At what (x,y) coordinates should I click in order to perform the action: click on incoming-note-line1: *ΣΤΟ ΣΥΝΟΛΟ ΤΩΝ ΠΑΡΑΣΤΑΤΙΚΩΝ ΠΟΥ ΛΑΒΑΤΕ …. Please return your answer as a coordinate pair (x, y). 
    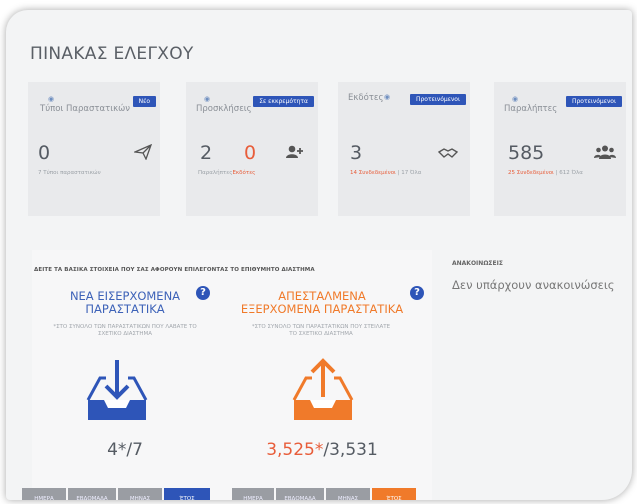
    Looking at the image, I should click on (125, 327).